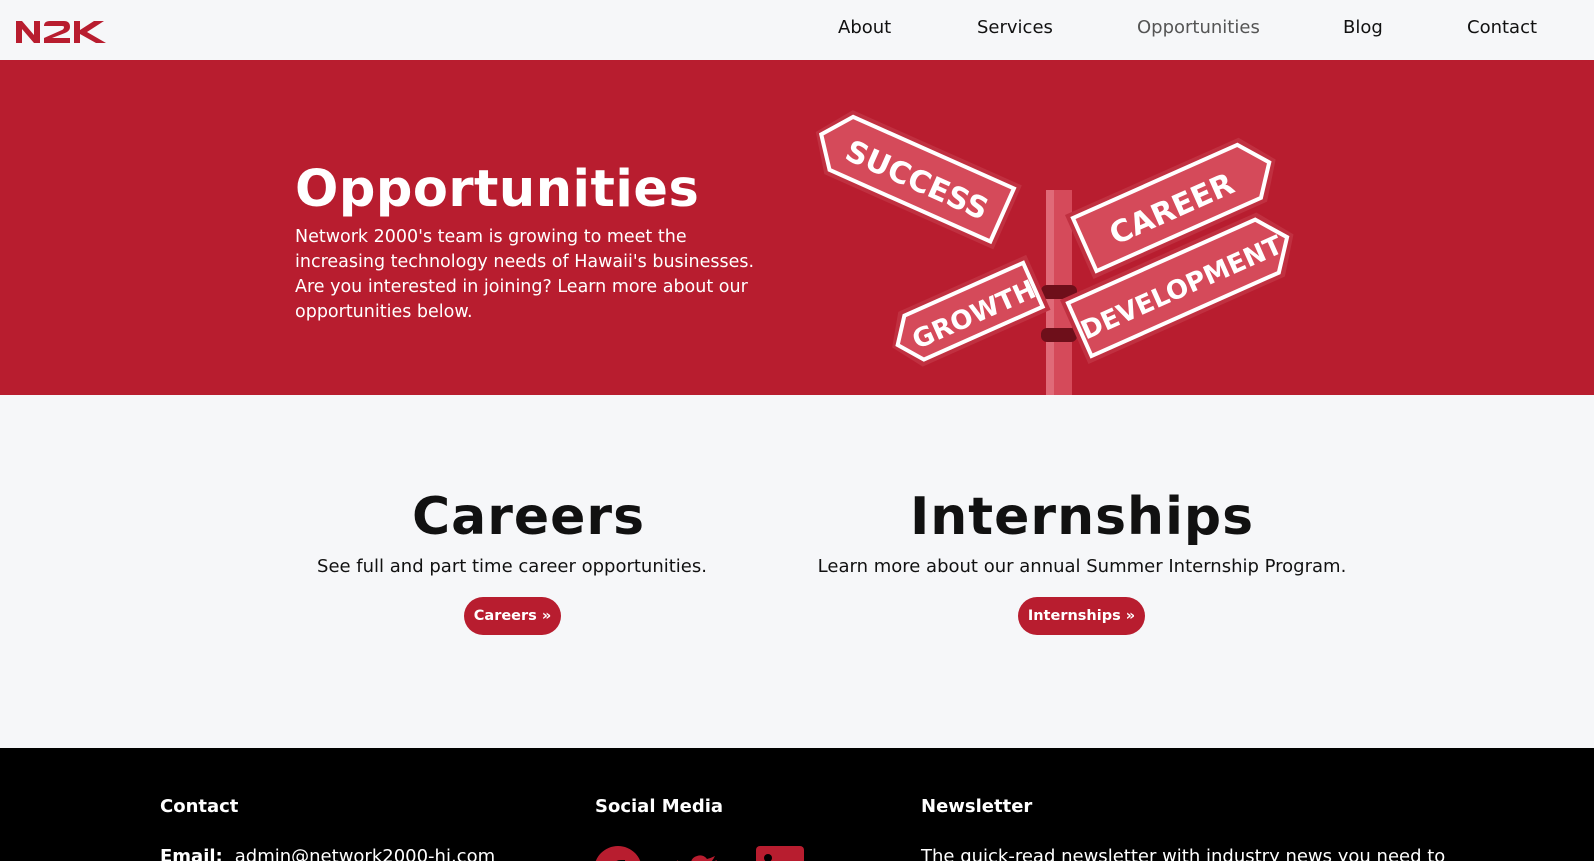 The width and height of the screenshot is (1594, 861). I want to click on footer-social-heading: Social Media, so click(659, 806).